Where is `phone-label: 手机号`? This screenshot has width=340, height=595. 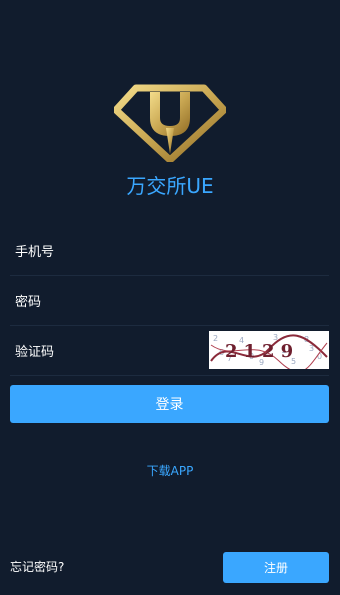
phone-label: 手机号 is located at coordinates (35, 252).